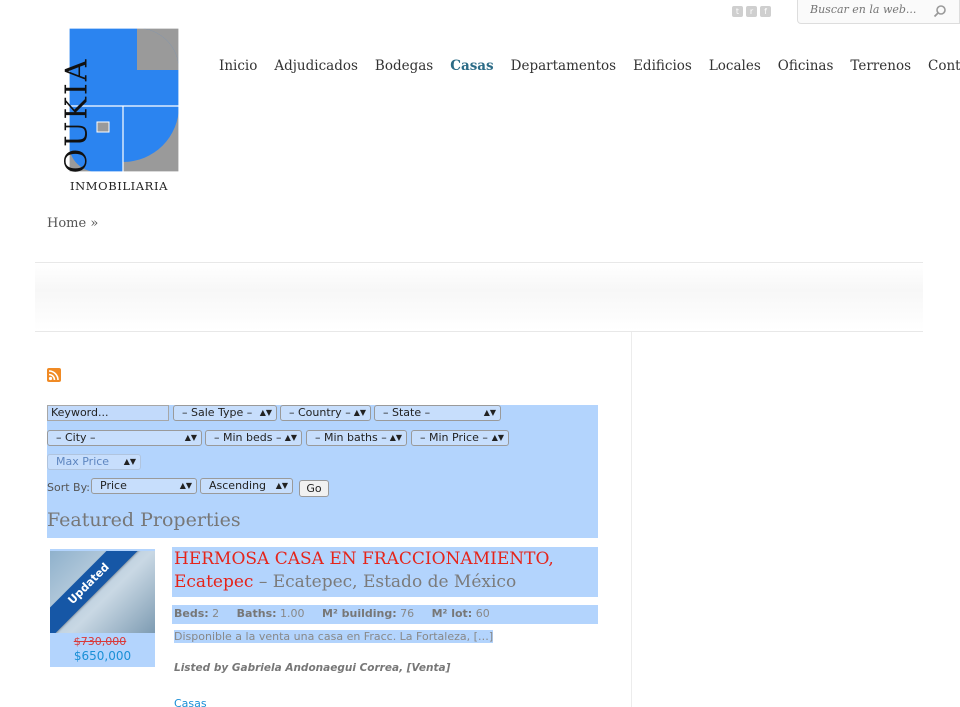 The width and height of the screenshot is (960, 707). I want to click on search-icon, so click(940, 11).